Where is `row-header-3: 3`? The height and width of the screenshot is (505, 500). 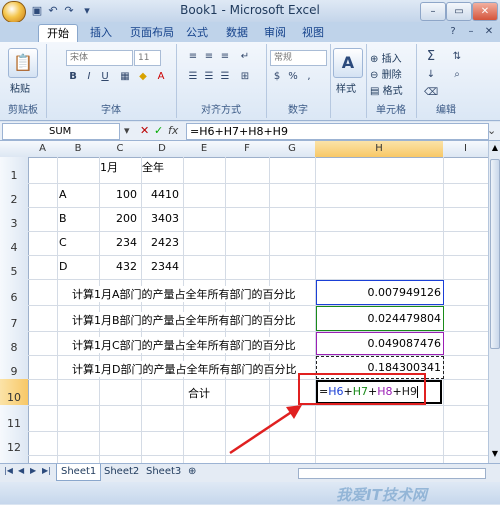 row-header-3: 3 is located at coordinates (14, 219).